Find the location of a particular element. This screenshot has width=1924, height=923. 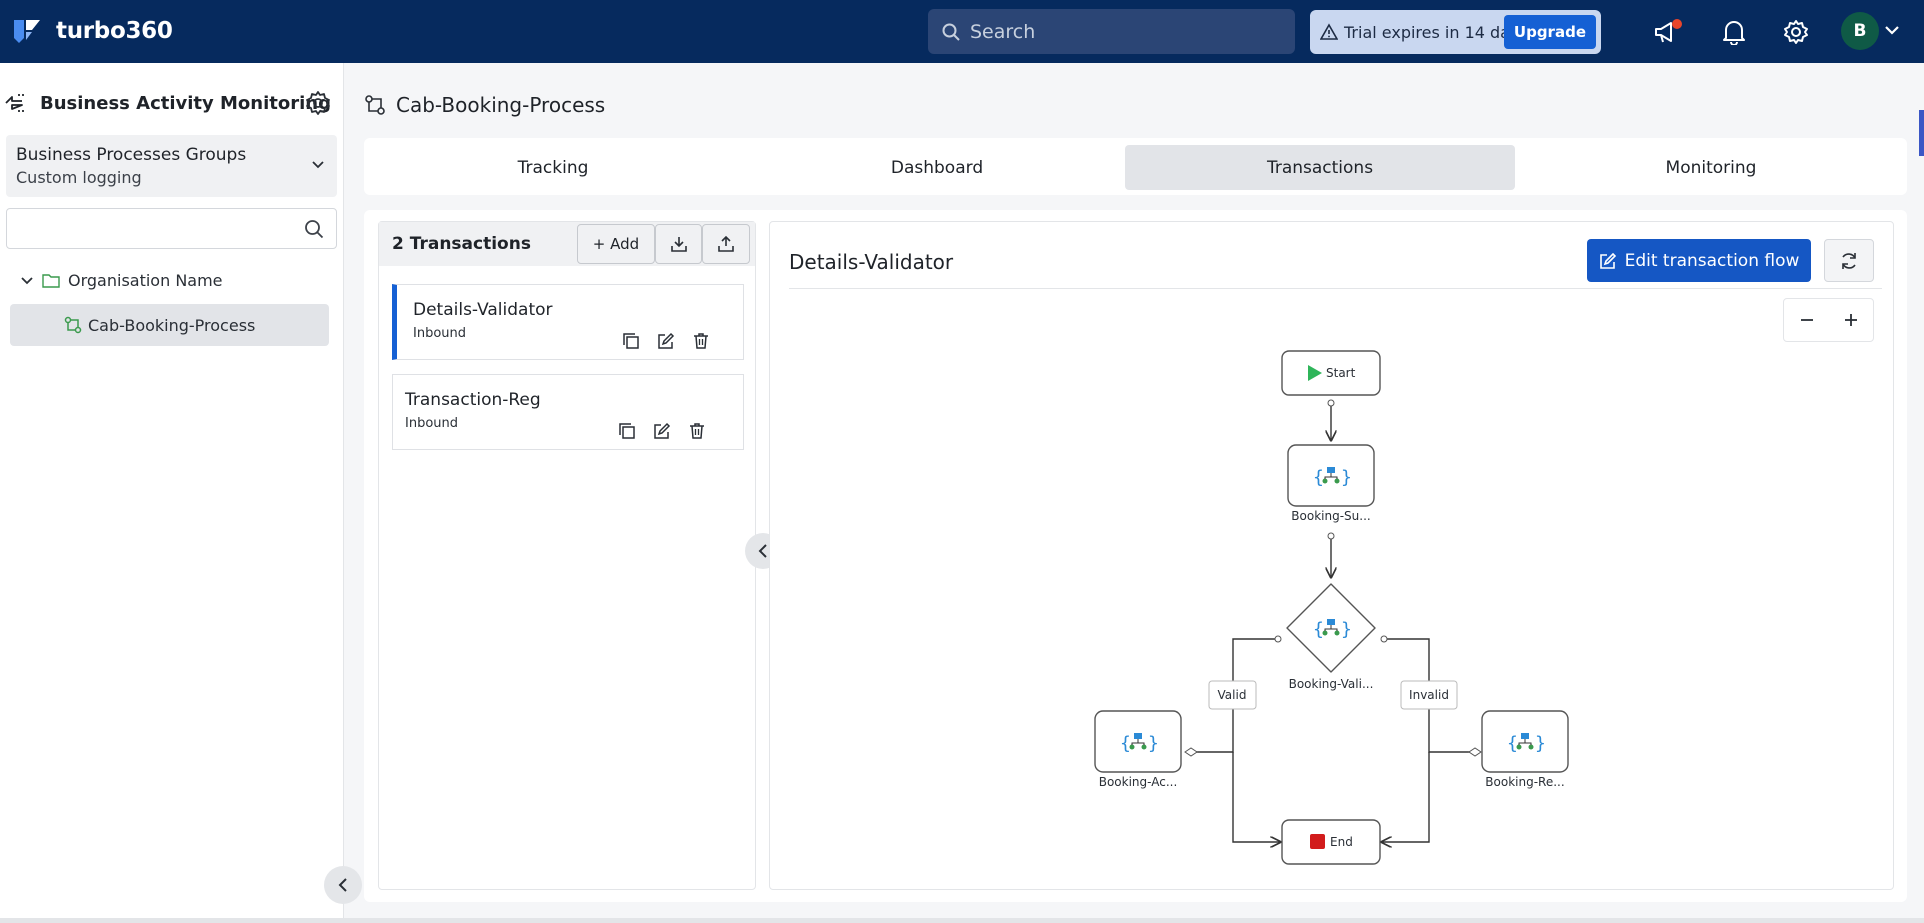

brand-logo: turbo360 is located at coordinates (92, 31).